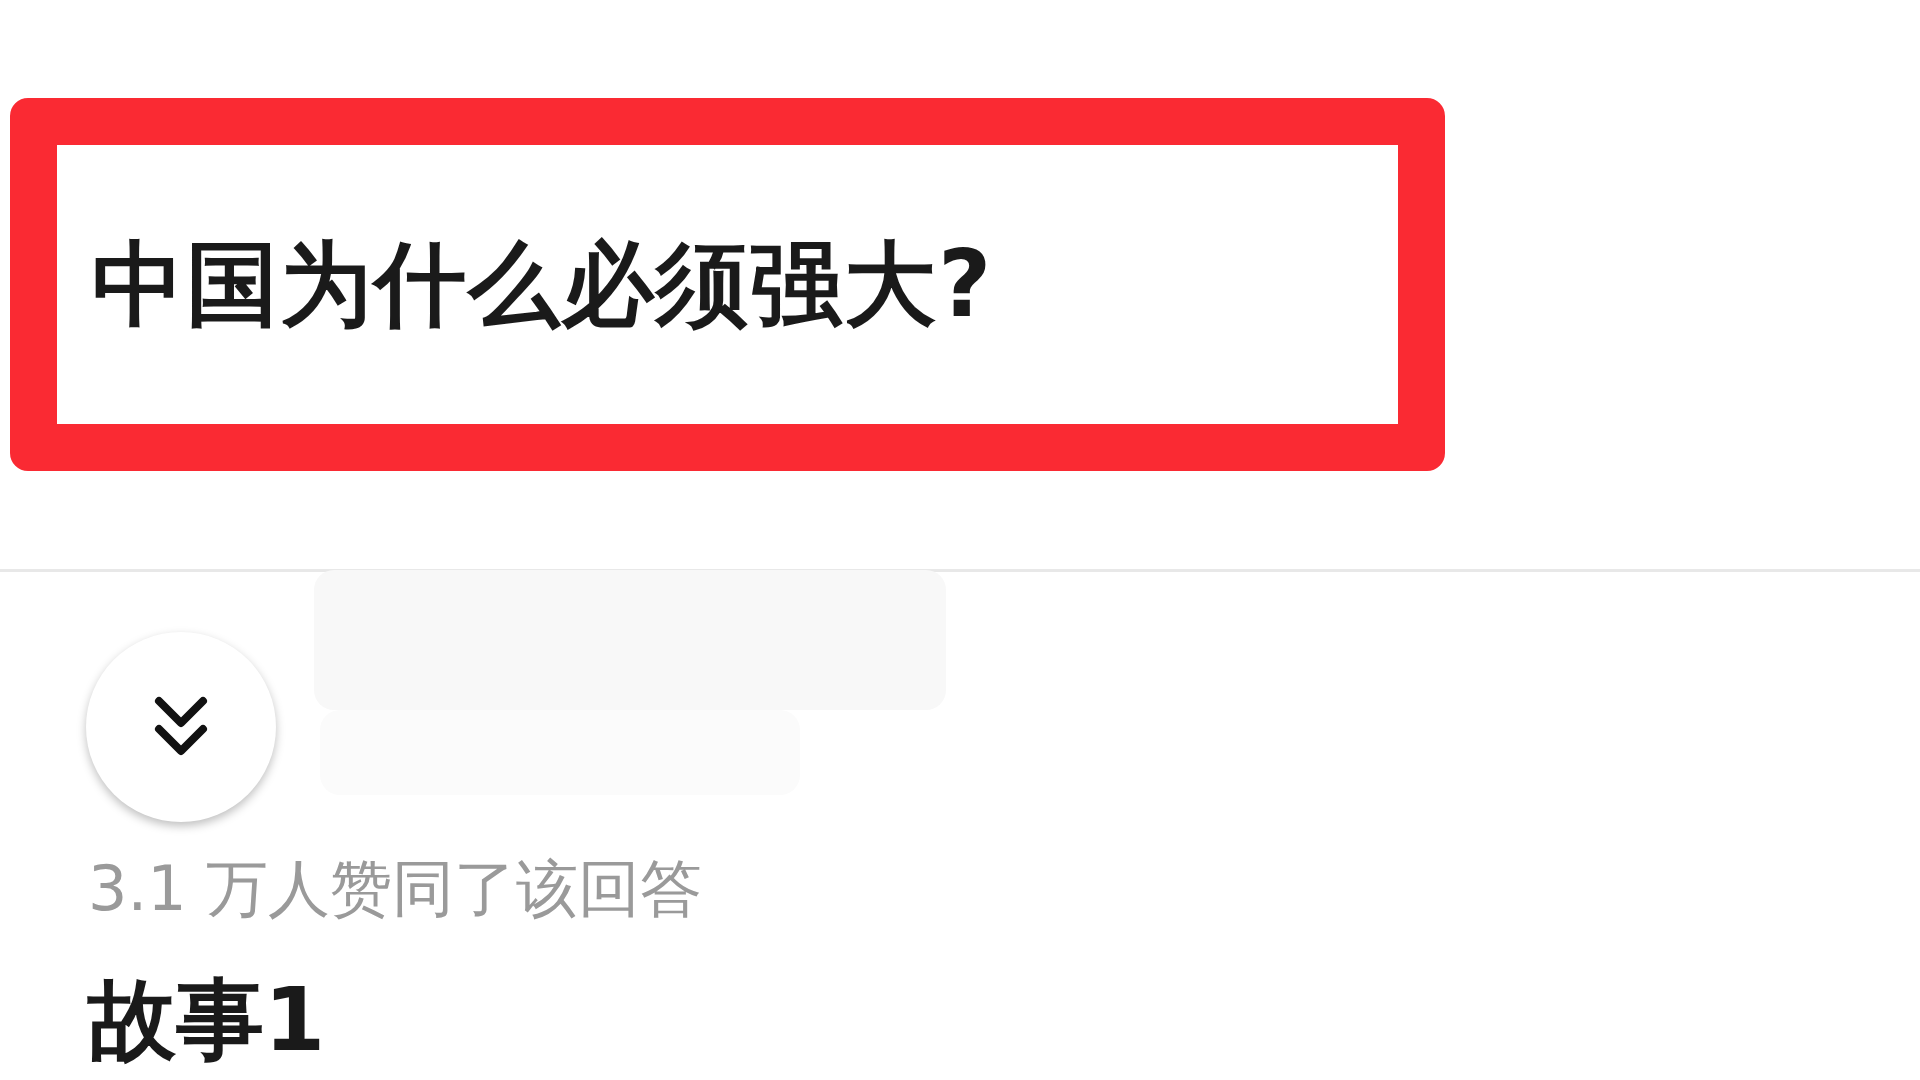  I want to click on question-title: 中国为什么必须强大?, so click(543, 284).